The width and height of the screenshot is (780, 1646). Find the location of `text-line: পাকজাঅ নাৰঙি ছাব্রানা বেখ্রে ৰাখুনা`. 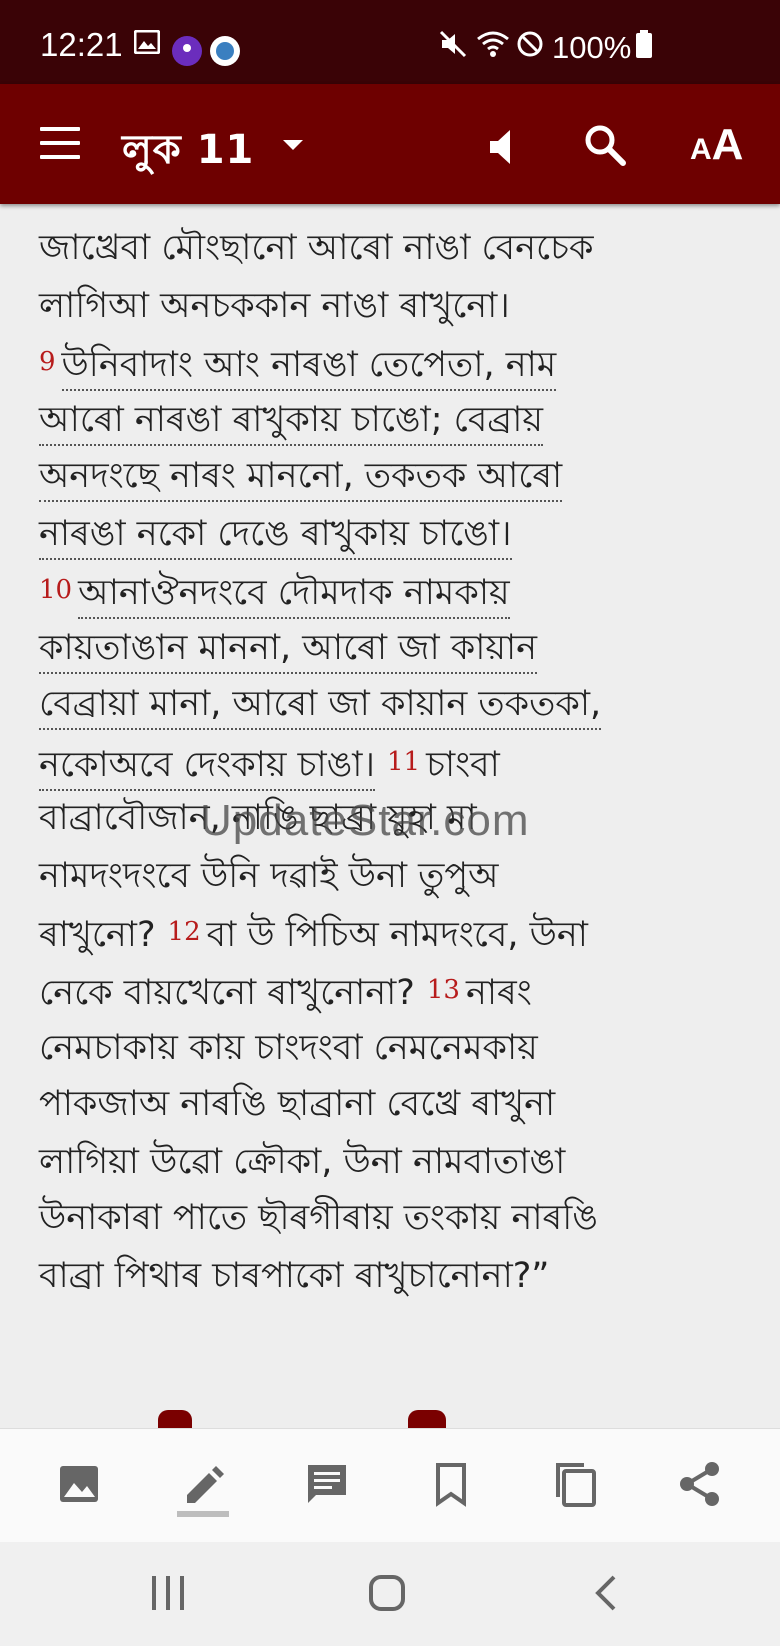

text-line: পাকজাঅ নাৰঙি ছাব্রানা বেখ্রে ৰাখুনা is located at coordinates (297, 1104).